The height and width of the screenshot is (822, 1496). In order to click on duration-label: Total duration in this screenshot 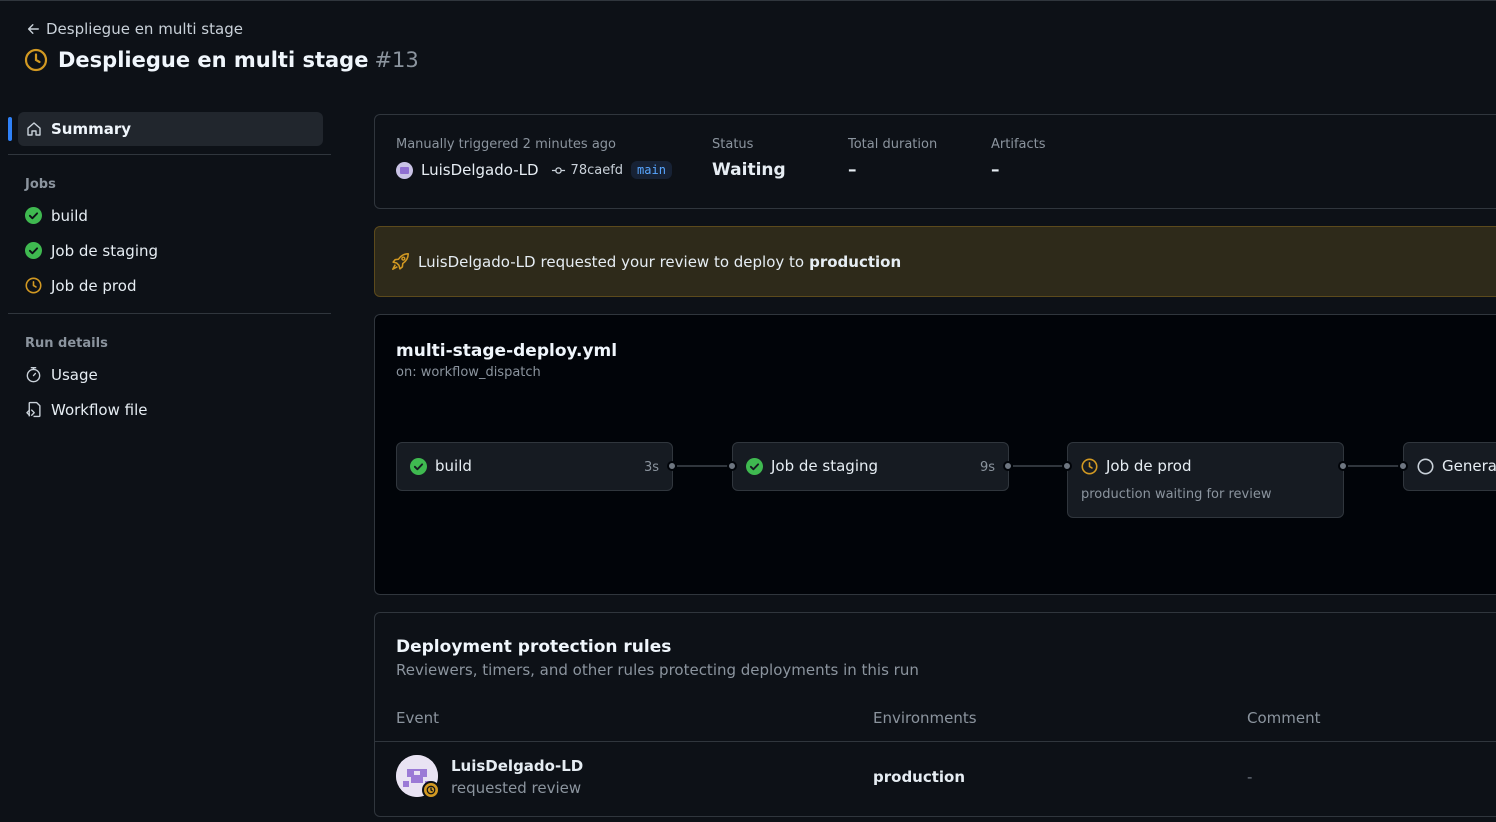, I will do `click(893, 144)`.